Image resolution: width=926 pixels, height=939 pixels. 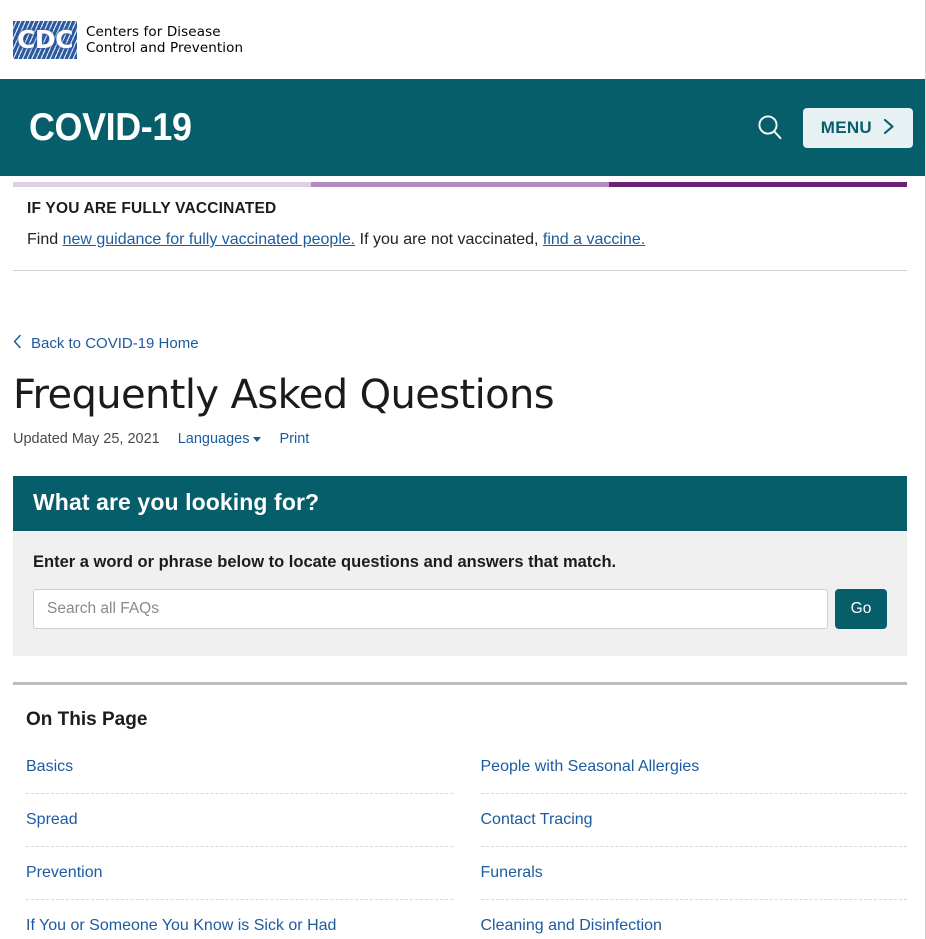 I want to click on print-link: Print, so click(x=294, y=439).